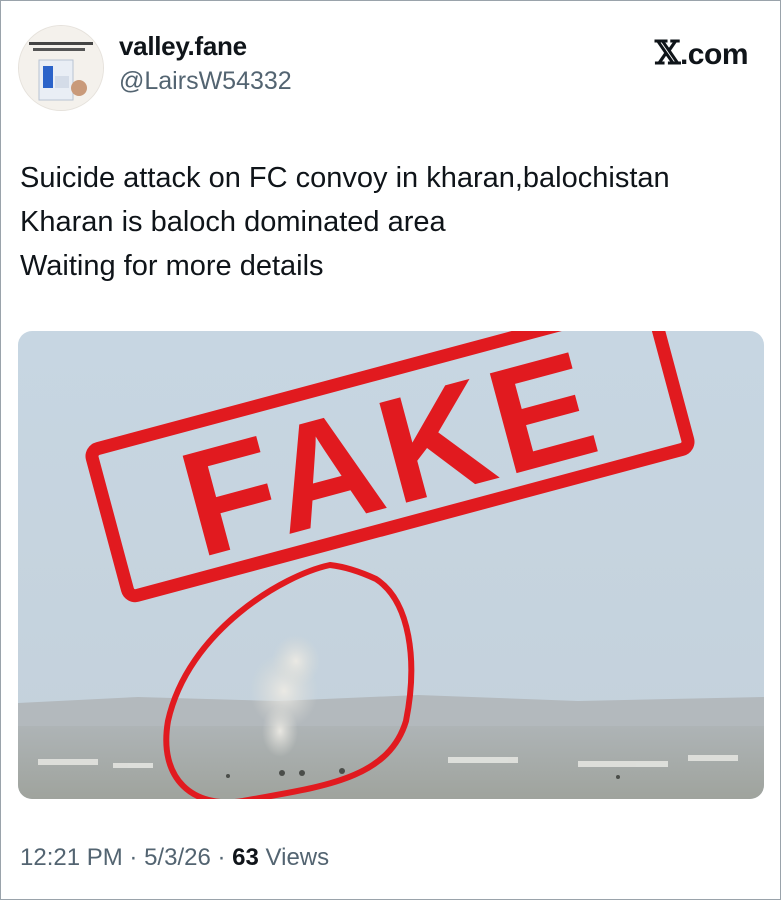 The width and height of the screenshot is (781, 900). What do you see at coordinates (205, 81) in the screenshot?
I see `user-handle: @LairsW54332` at bounding box center [205, 81].